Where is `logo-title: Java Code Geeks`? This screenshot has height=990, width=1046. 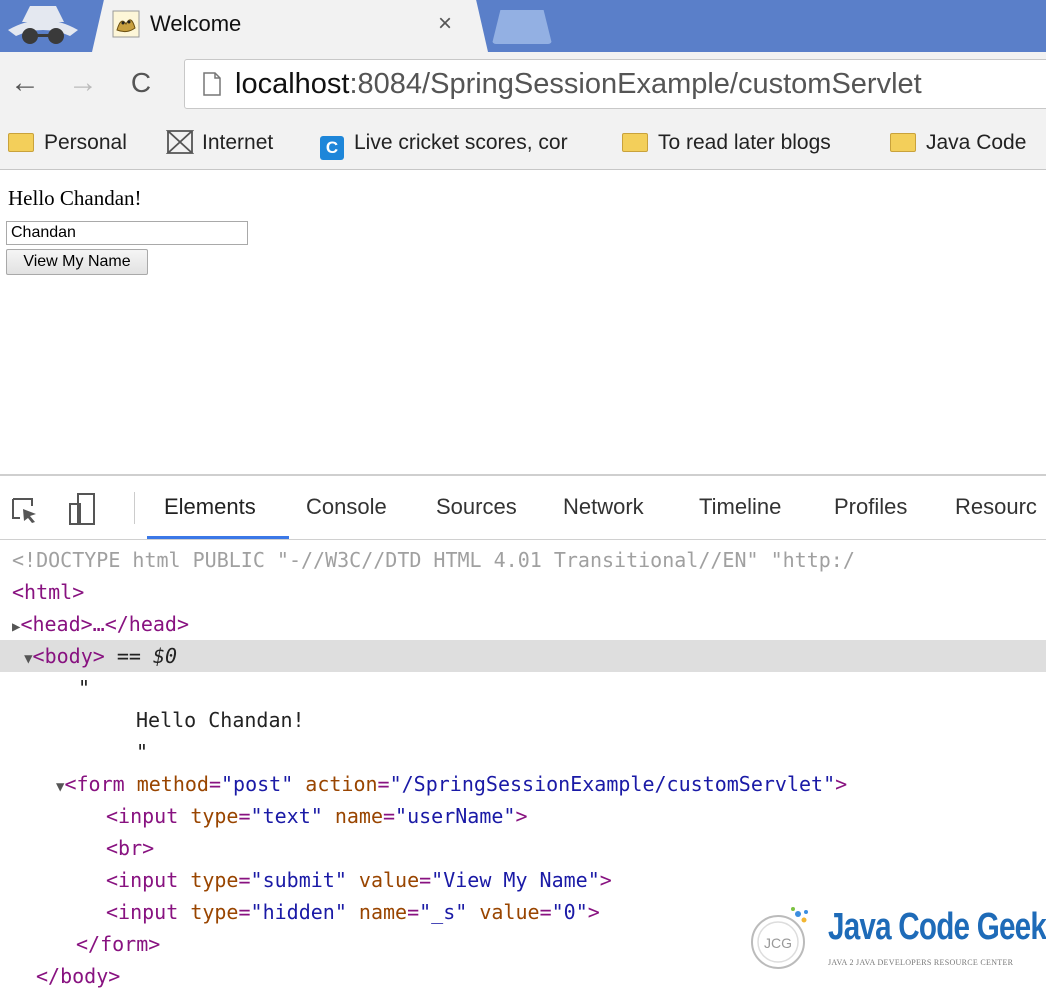 logo-title: Java Code Geeks is located at coordinates (937, 927).